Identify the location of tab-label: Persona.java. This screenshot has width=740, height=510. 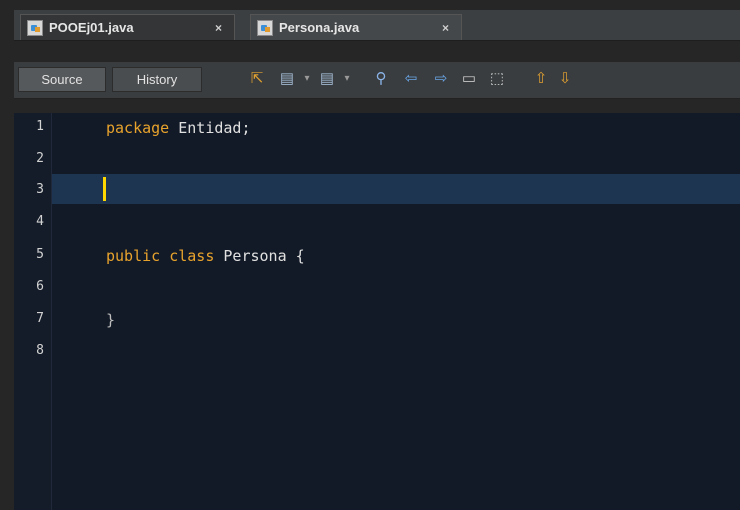
(319, 27).